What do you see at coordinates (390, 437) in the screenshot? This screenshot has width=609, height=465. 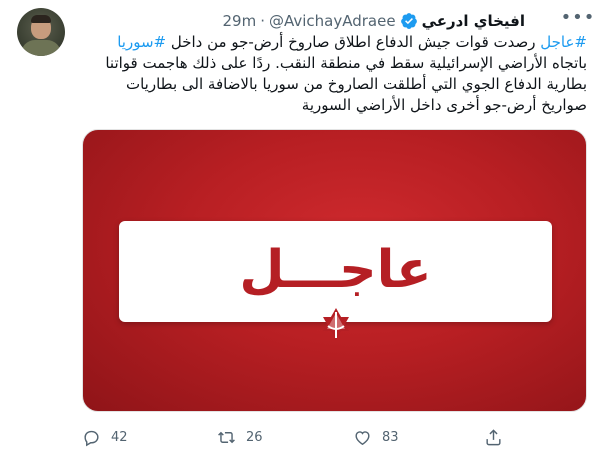 I see `like-count: 83` at bounding box center [390, 437].